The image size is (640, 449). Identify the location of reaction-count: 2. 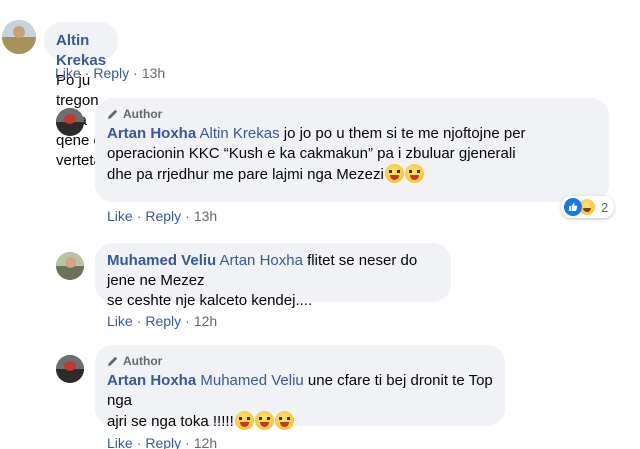
(605, 207).